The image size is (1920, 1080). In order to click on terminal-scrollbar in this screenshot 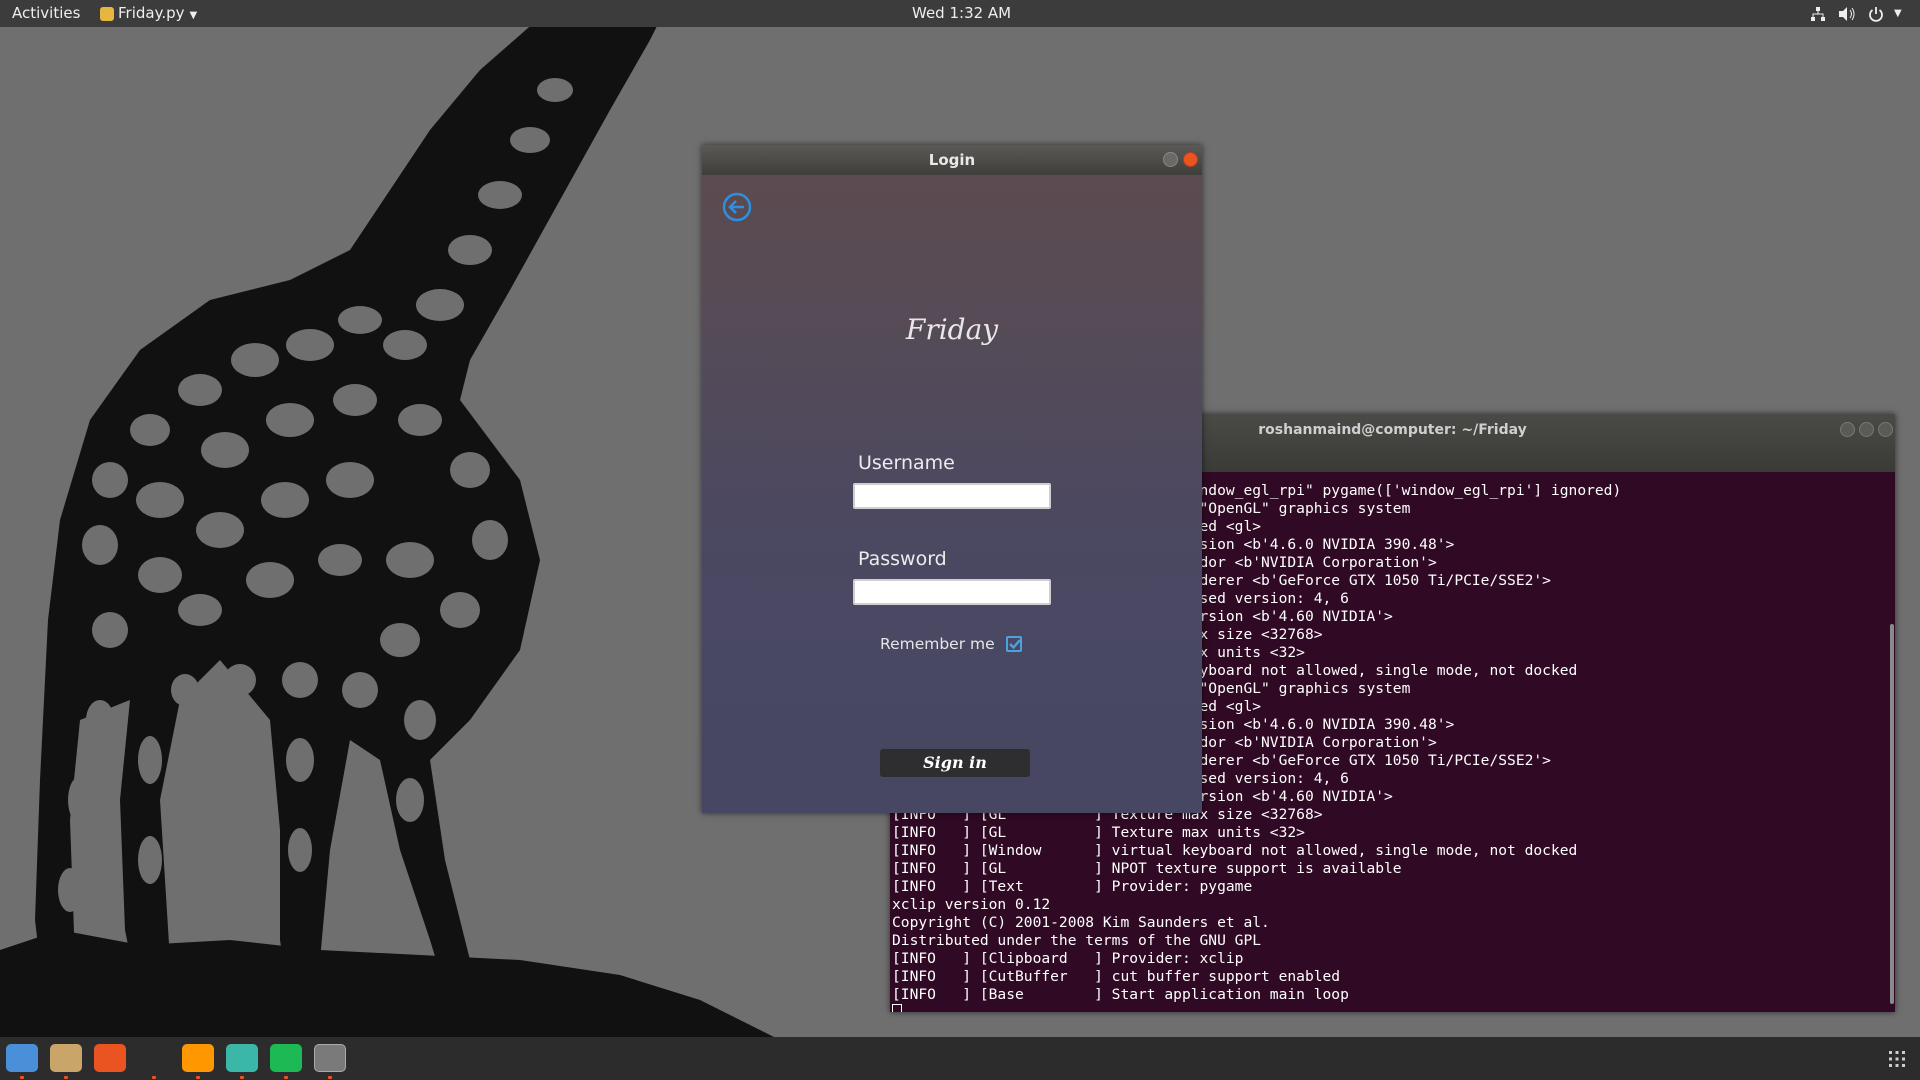, I will do `click(1892, 814)`.